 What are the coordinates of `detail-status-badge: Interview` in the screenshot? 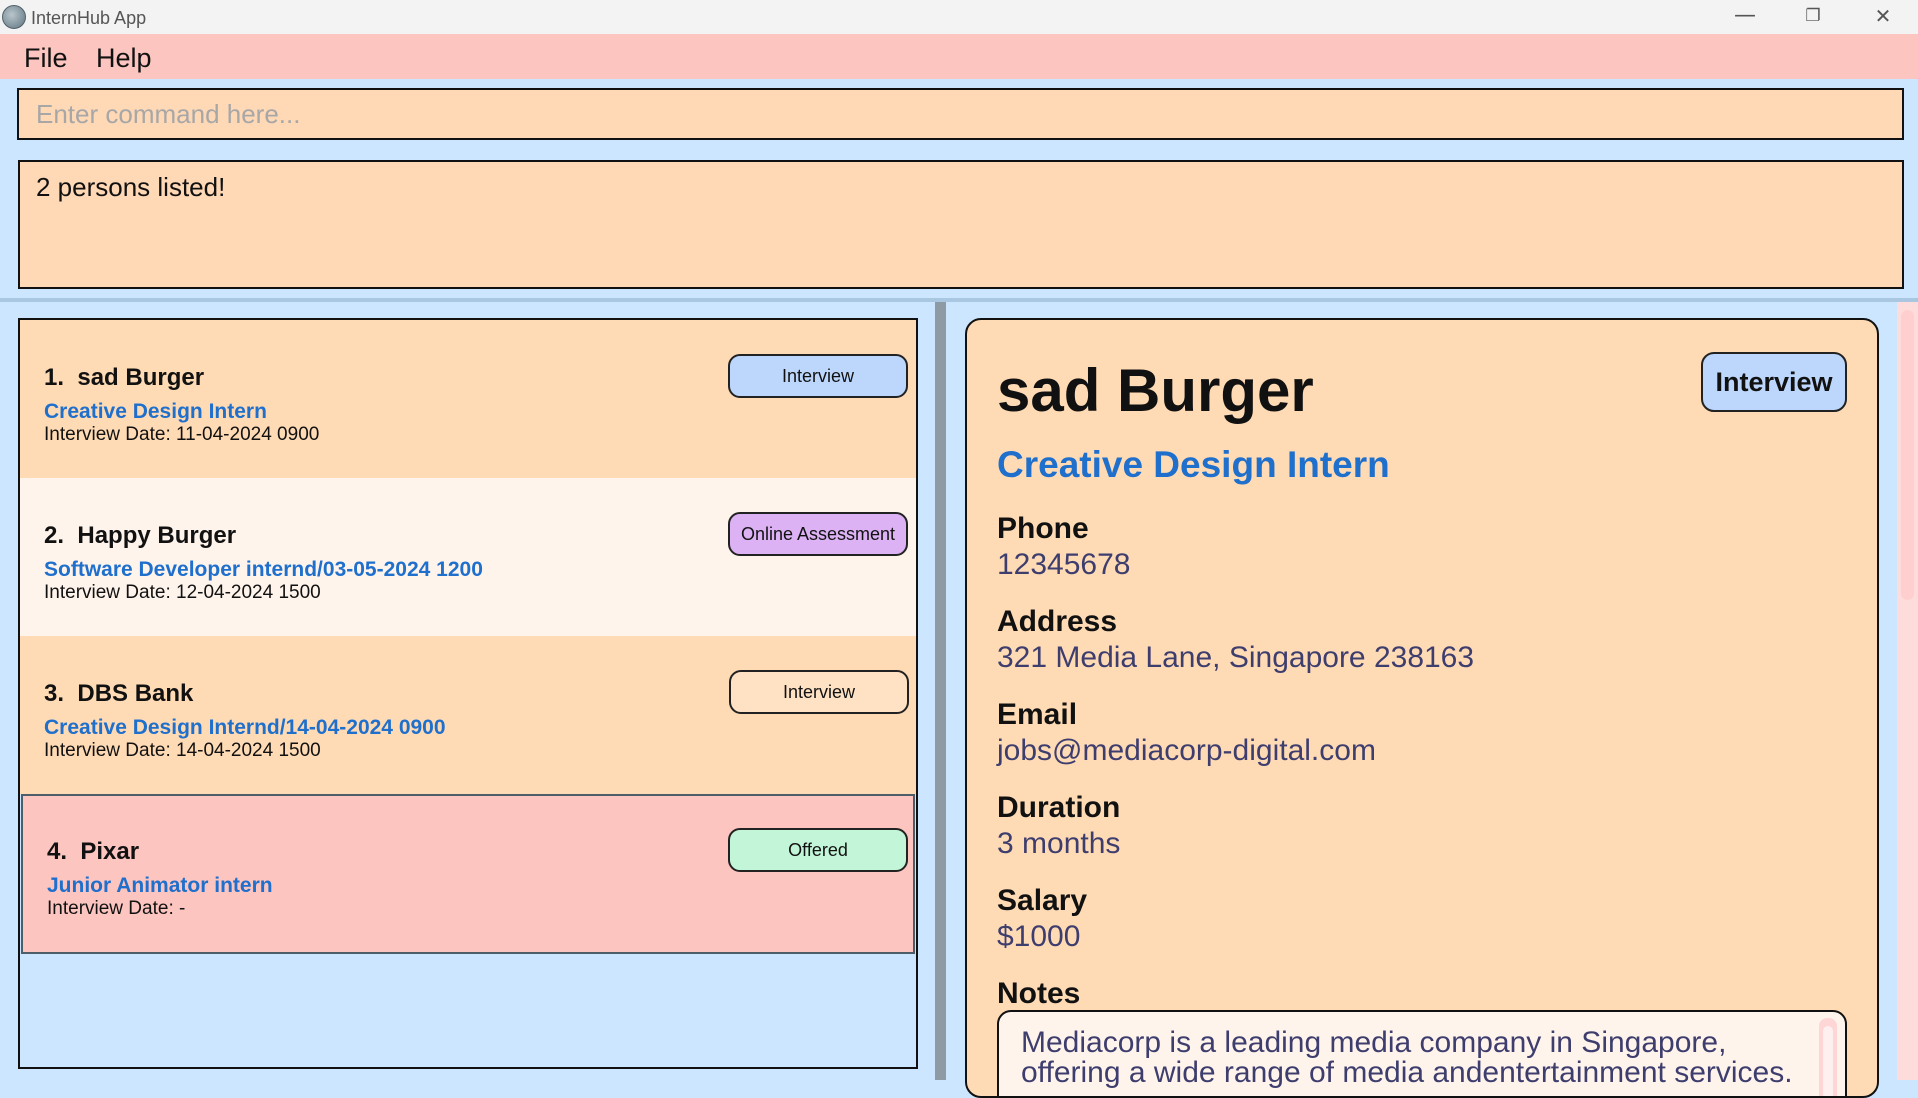 It's located at (1774, 382).